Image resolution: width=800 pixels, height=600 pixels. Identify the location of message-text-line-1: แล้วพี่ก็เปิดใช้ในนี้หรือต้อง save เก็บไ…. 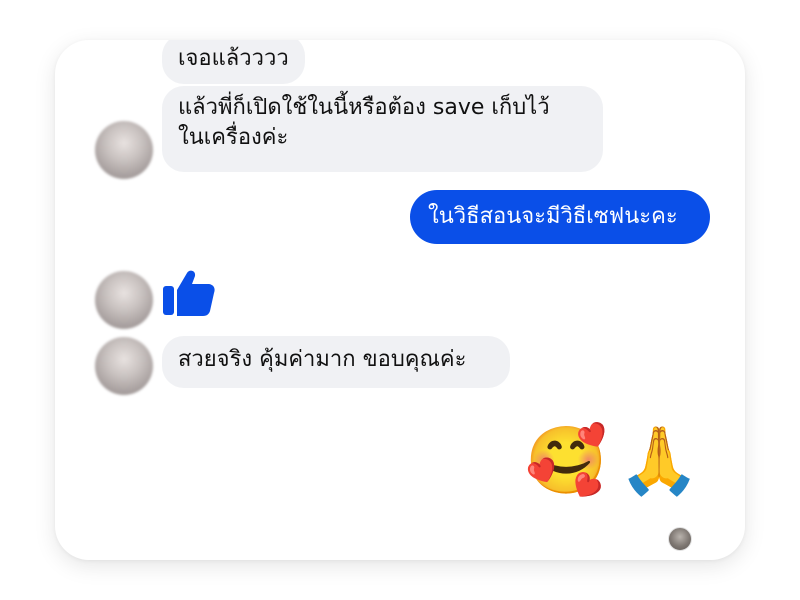
(364, 107).